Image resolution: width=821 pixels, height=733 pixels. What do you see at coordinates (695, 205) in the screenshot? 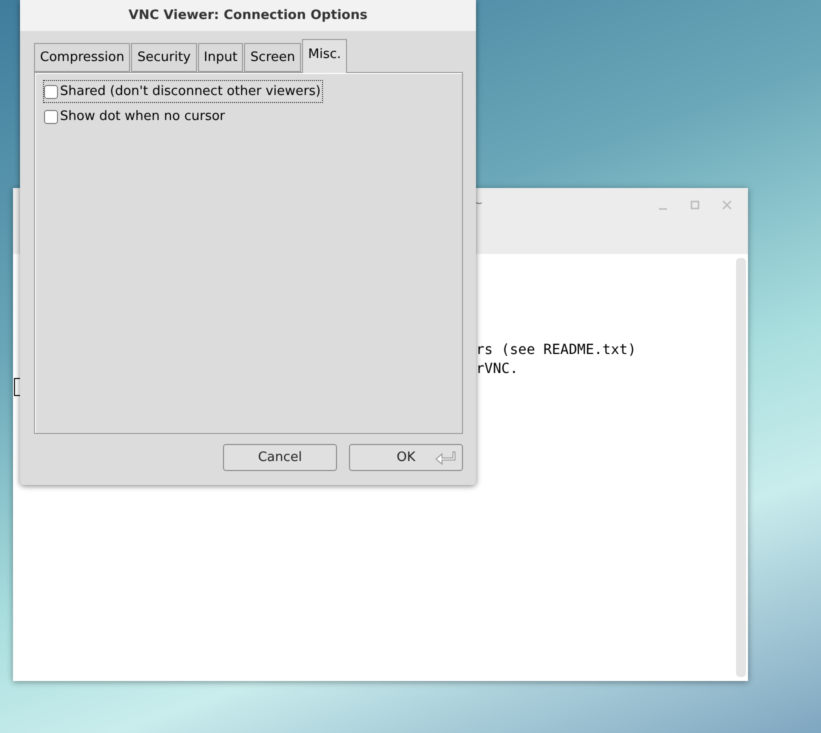
I see `maximize-icon` at bounding box center [695, 205].